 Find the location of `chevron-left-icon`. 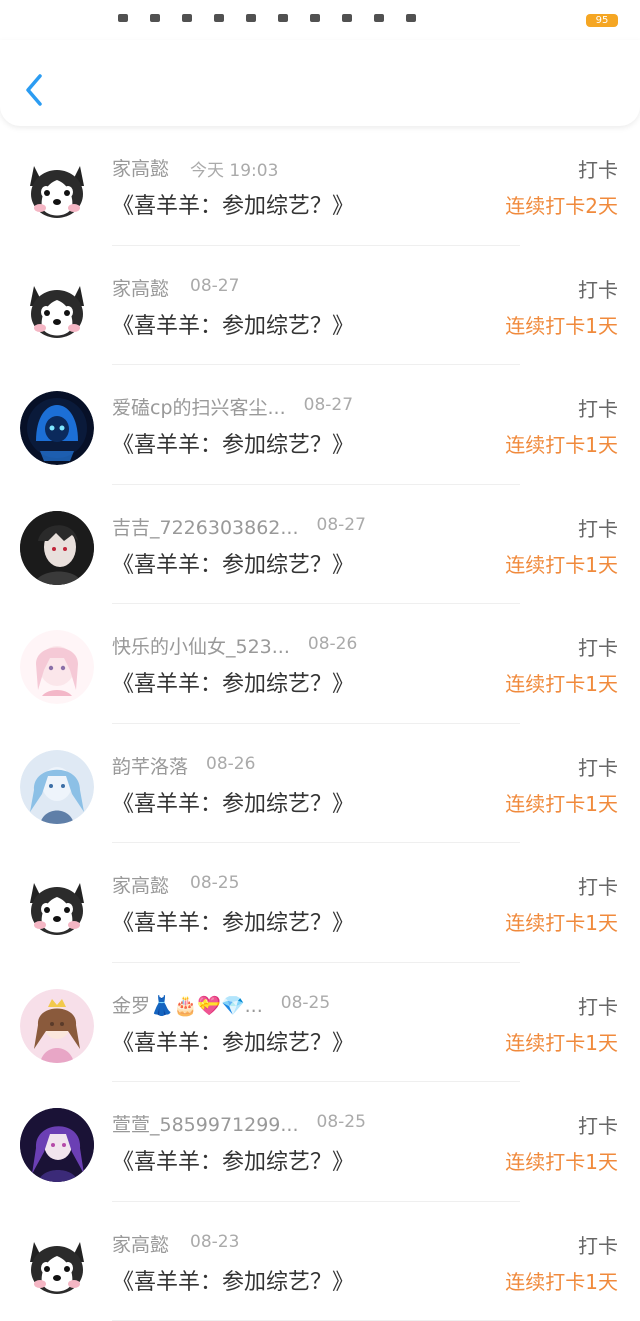

chevron-left-icon is located at coordinates (35, 90).